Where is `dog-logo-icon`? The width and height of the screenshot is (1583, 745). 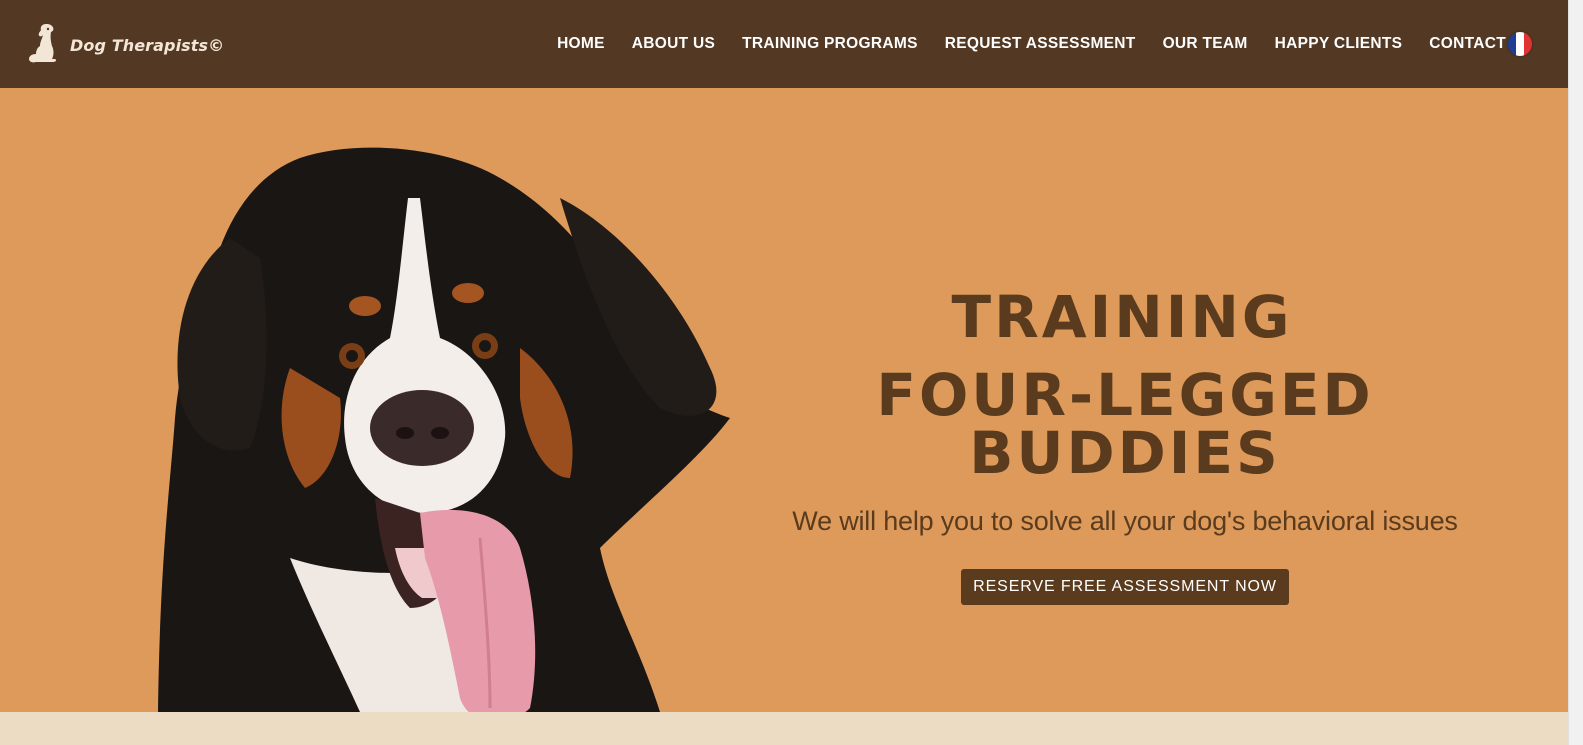 dog-logo-icon is located at coordinates (43, 43).